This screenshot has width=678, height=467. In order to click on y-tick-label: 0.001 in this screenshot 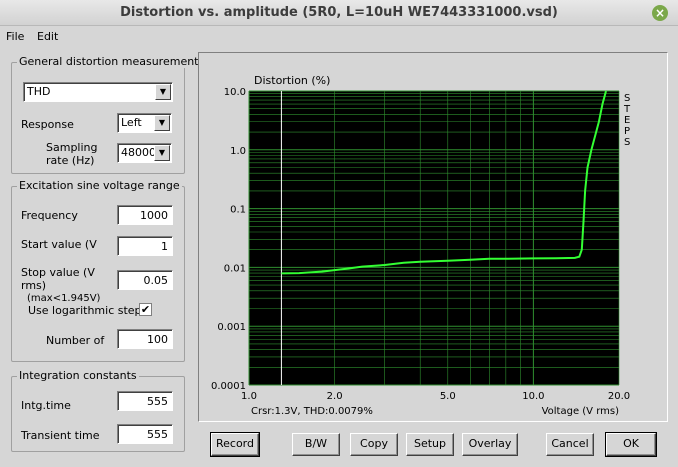, I will do `click(231, 327)`.